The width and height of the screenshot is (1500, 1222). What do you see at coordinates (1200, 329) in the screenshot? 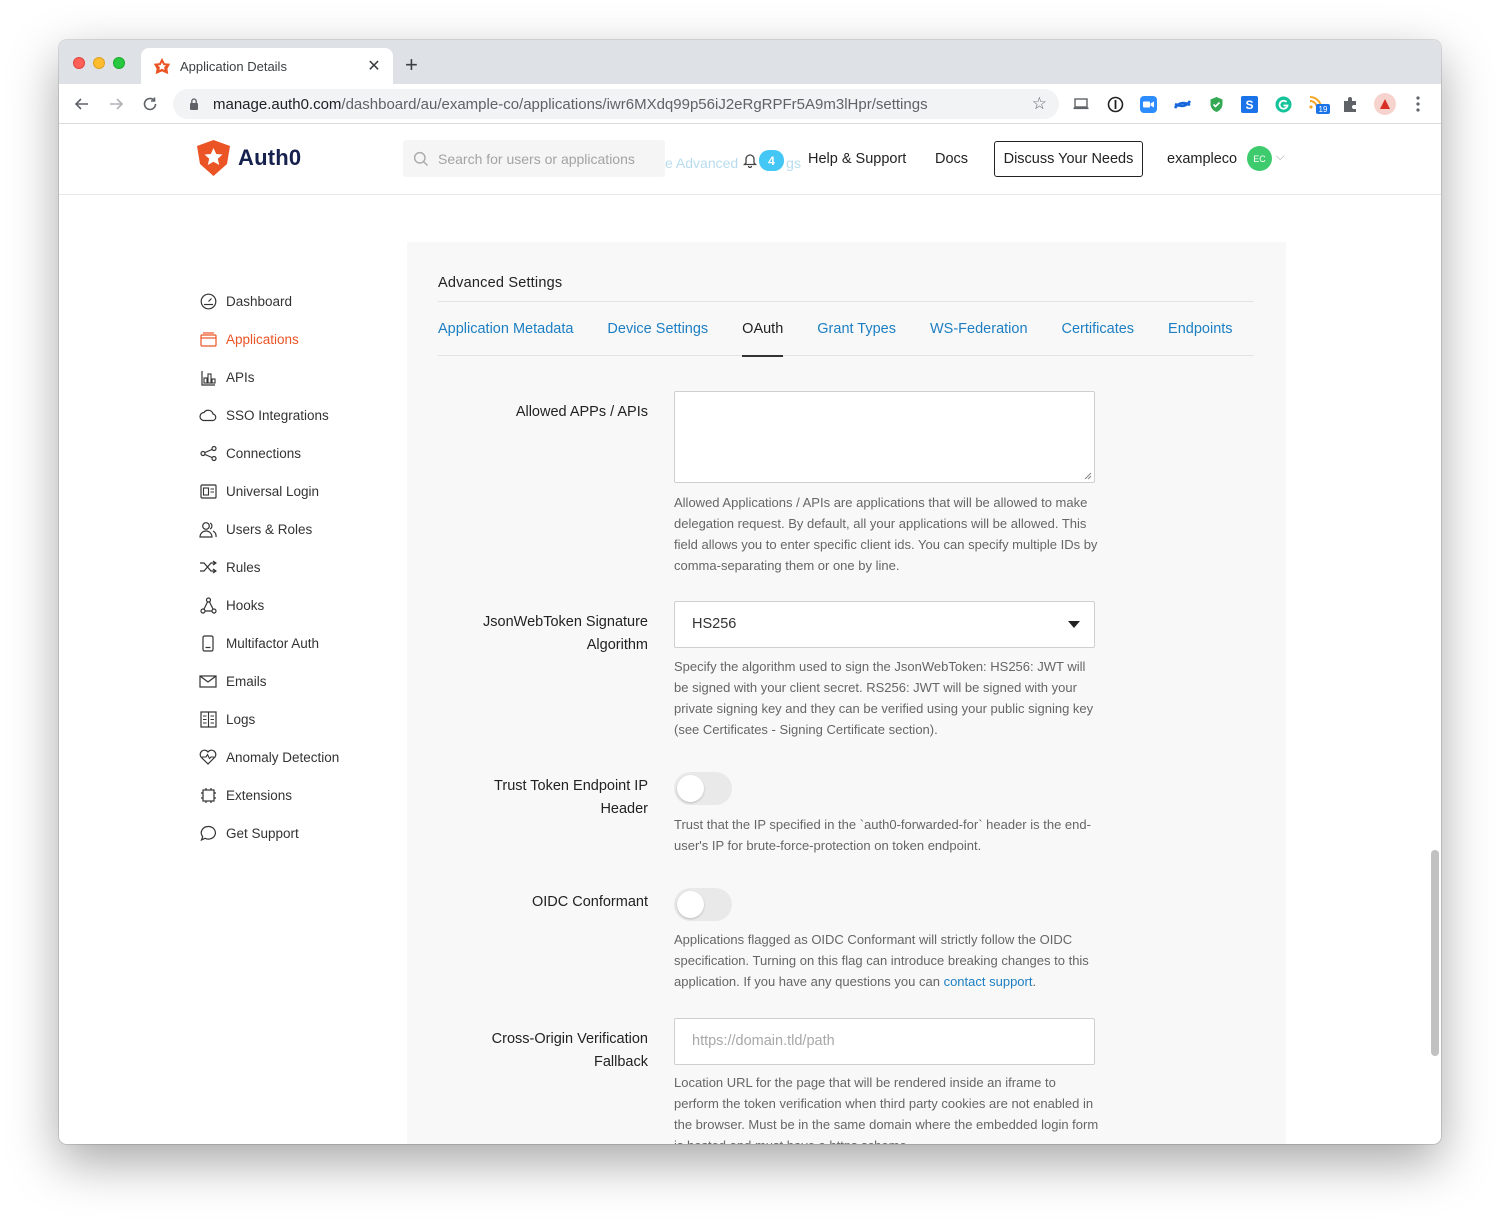
I see `tab-endpoints: Endpoints` at bounding box center [1200, 329].